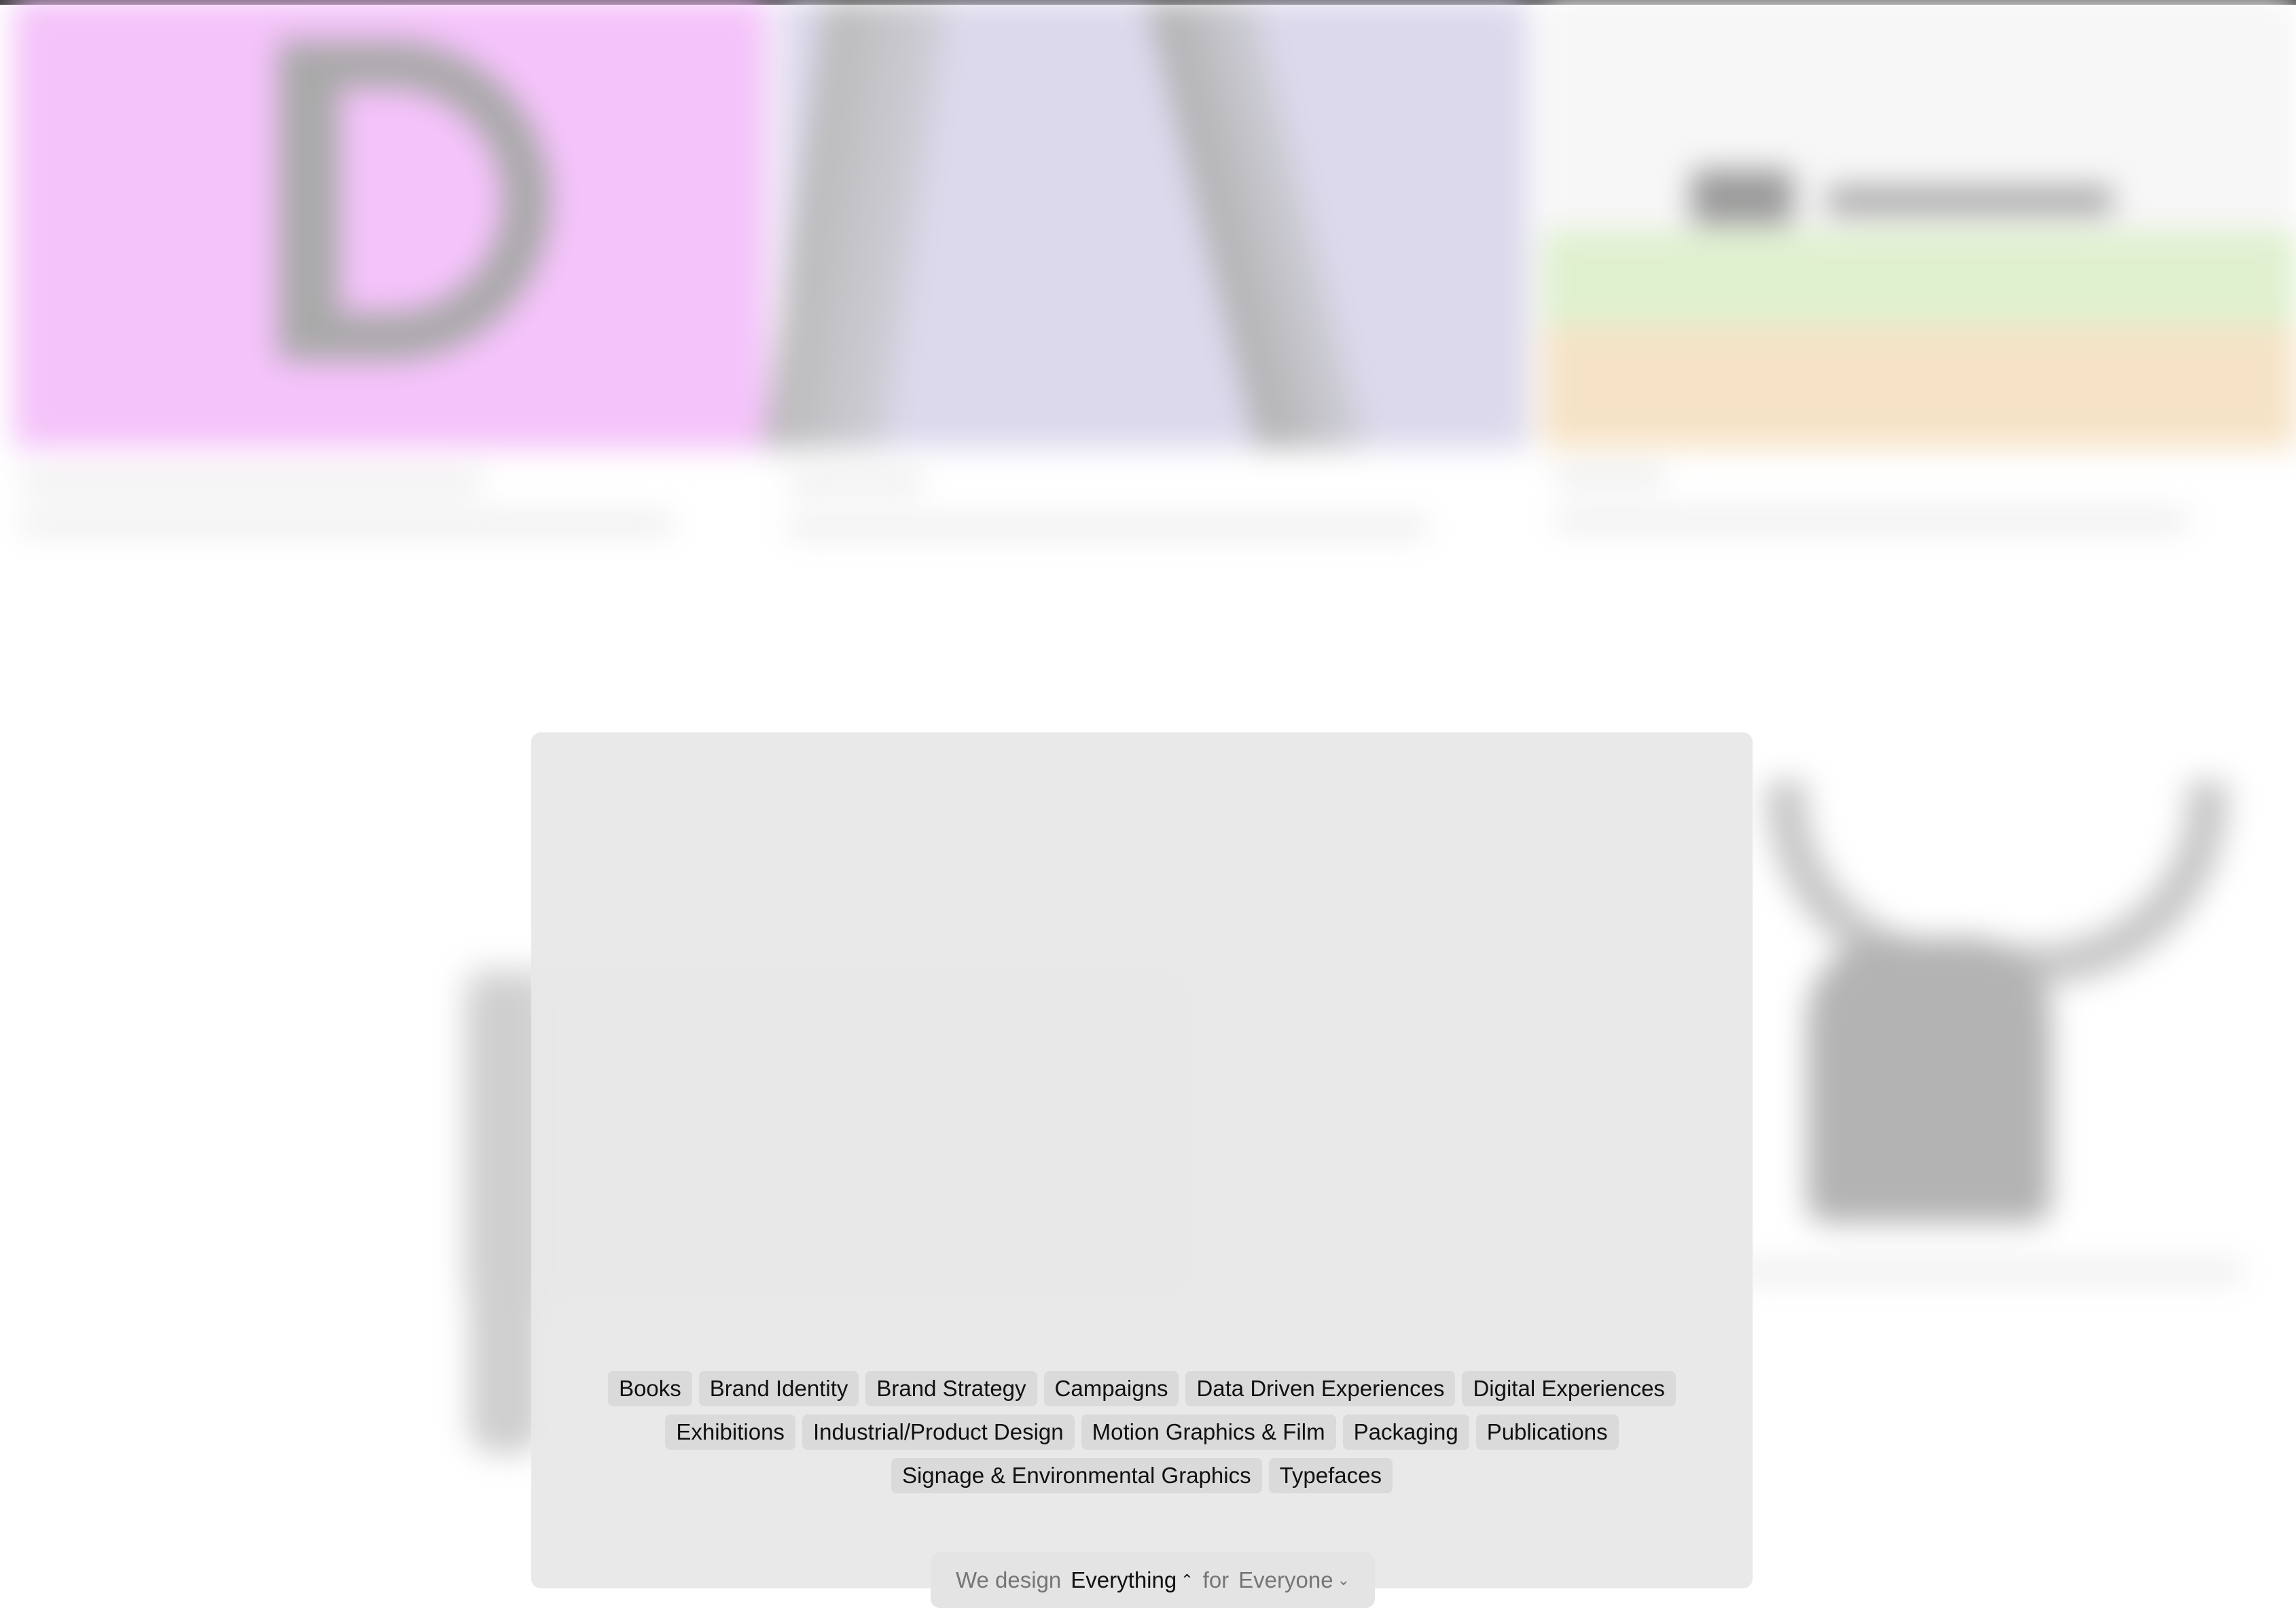 The height and width of the screenshot is (1621, 2296). What do you see at coordinates (1919, 278) in the screenshot?
I see `project-3-band-green` at bounding box center [1919, 278].